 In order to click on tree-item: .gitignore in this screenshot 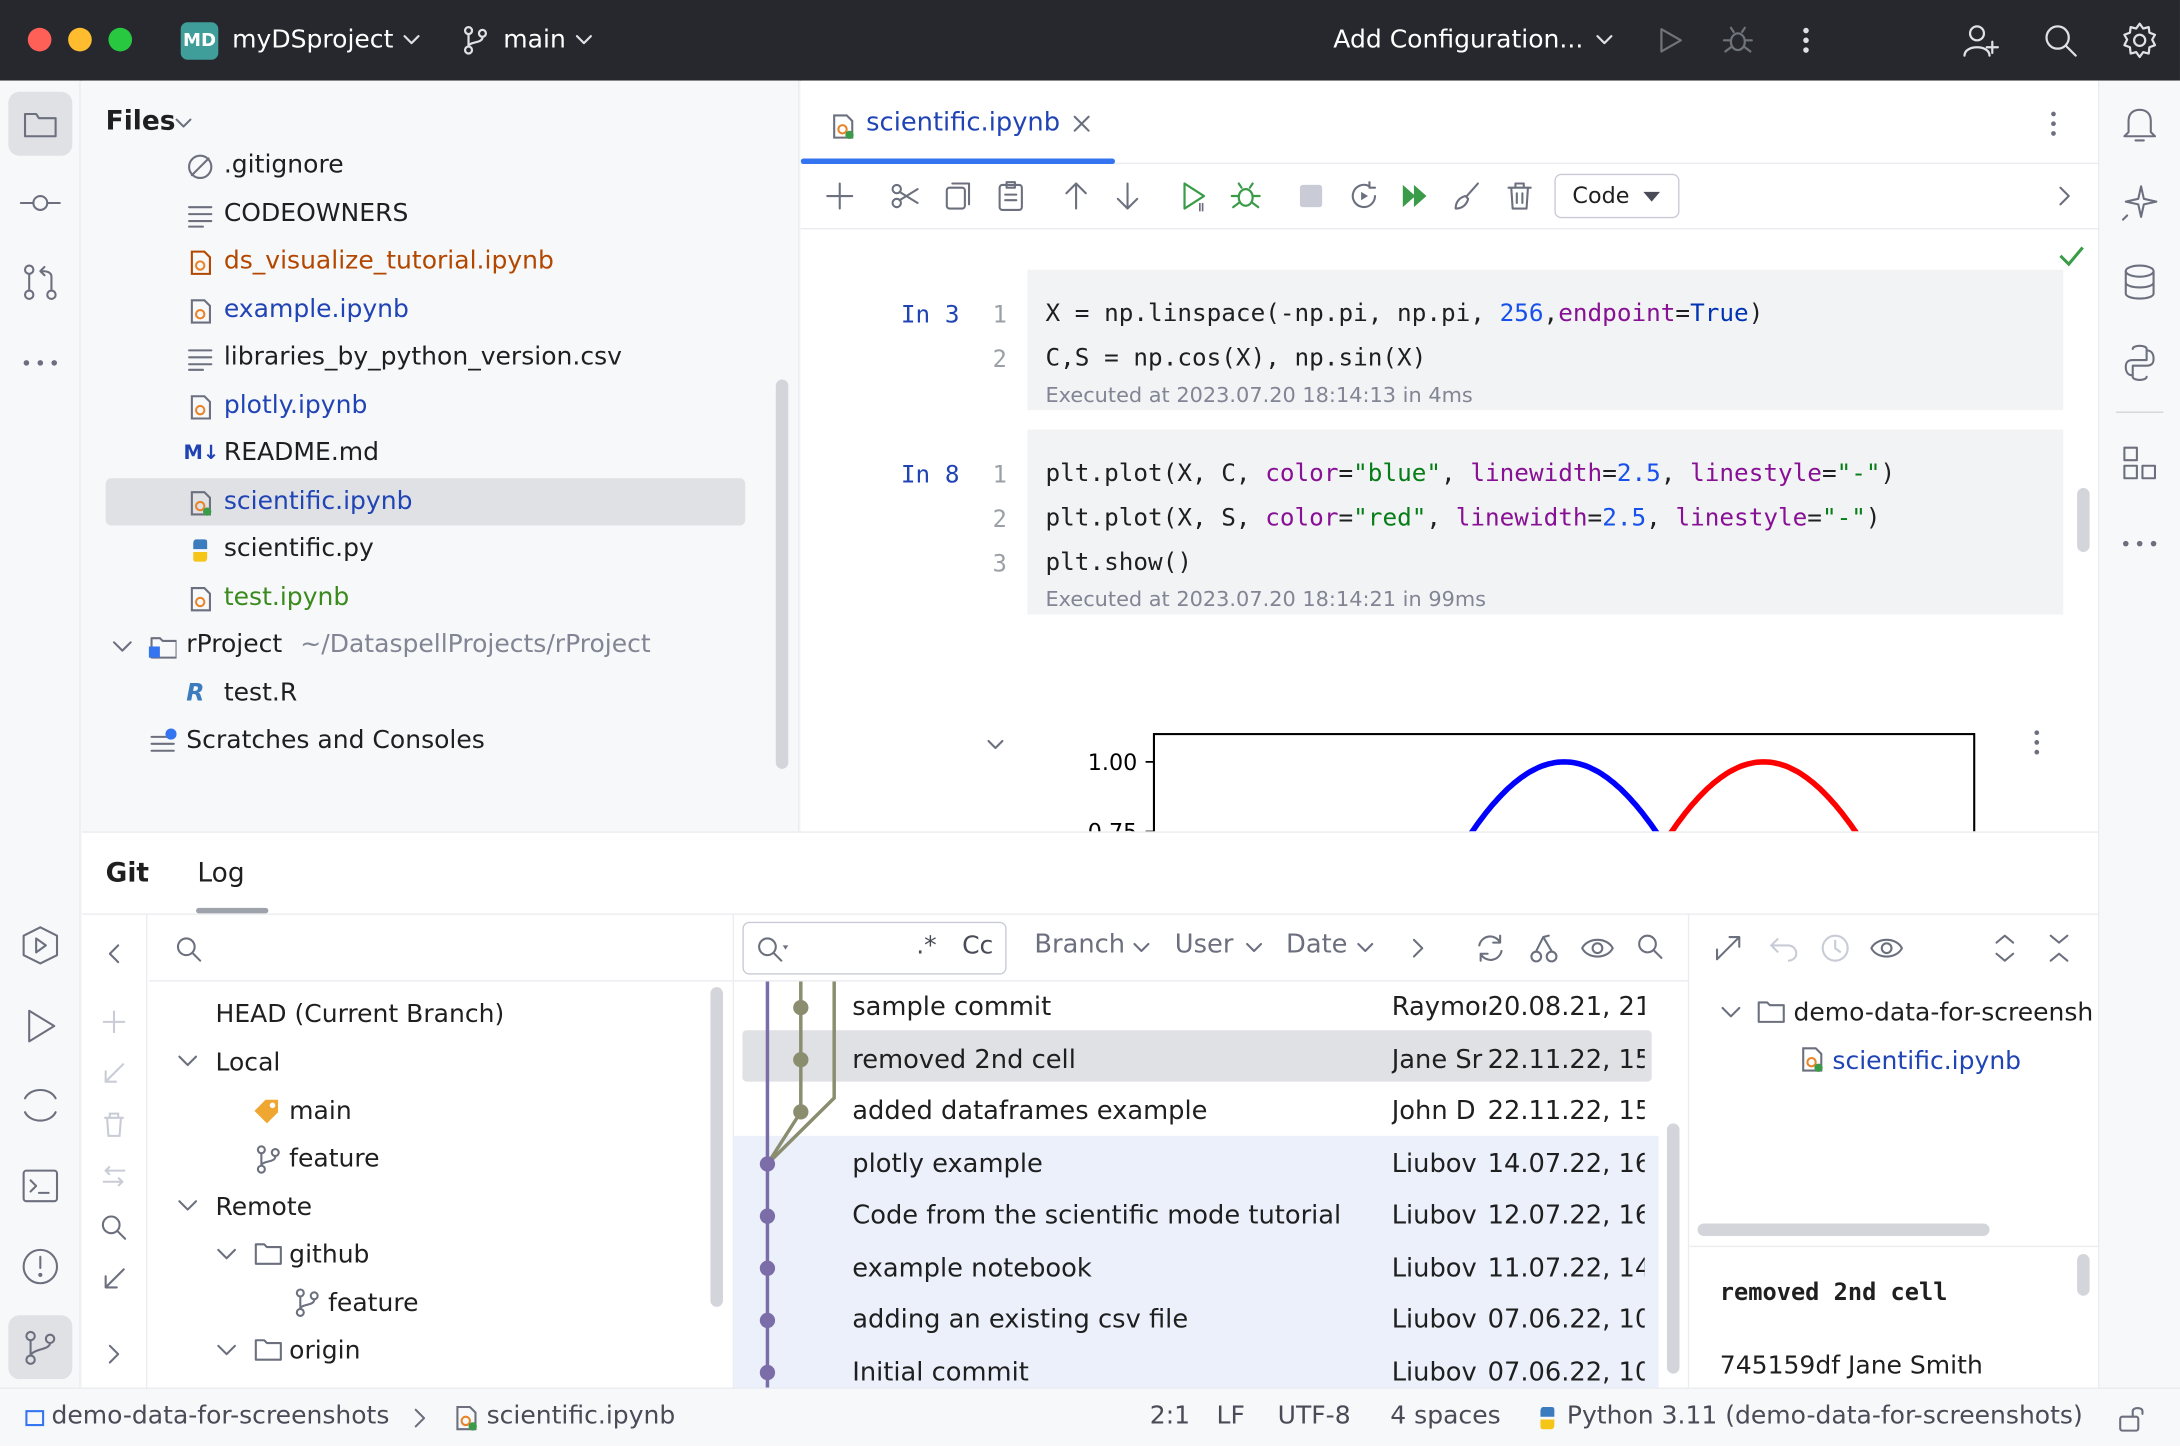, I will do `click(429, 165)`.